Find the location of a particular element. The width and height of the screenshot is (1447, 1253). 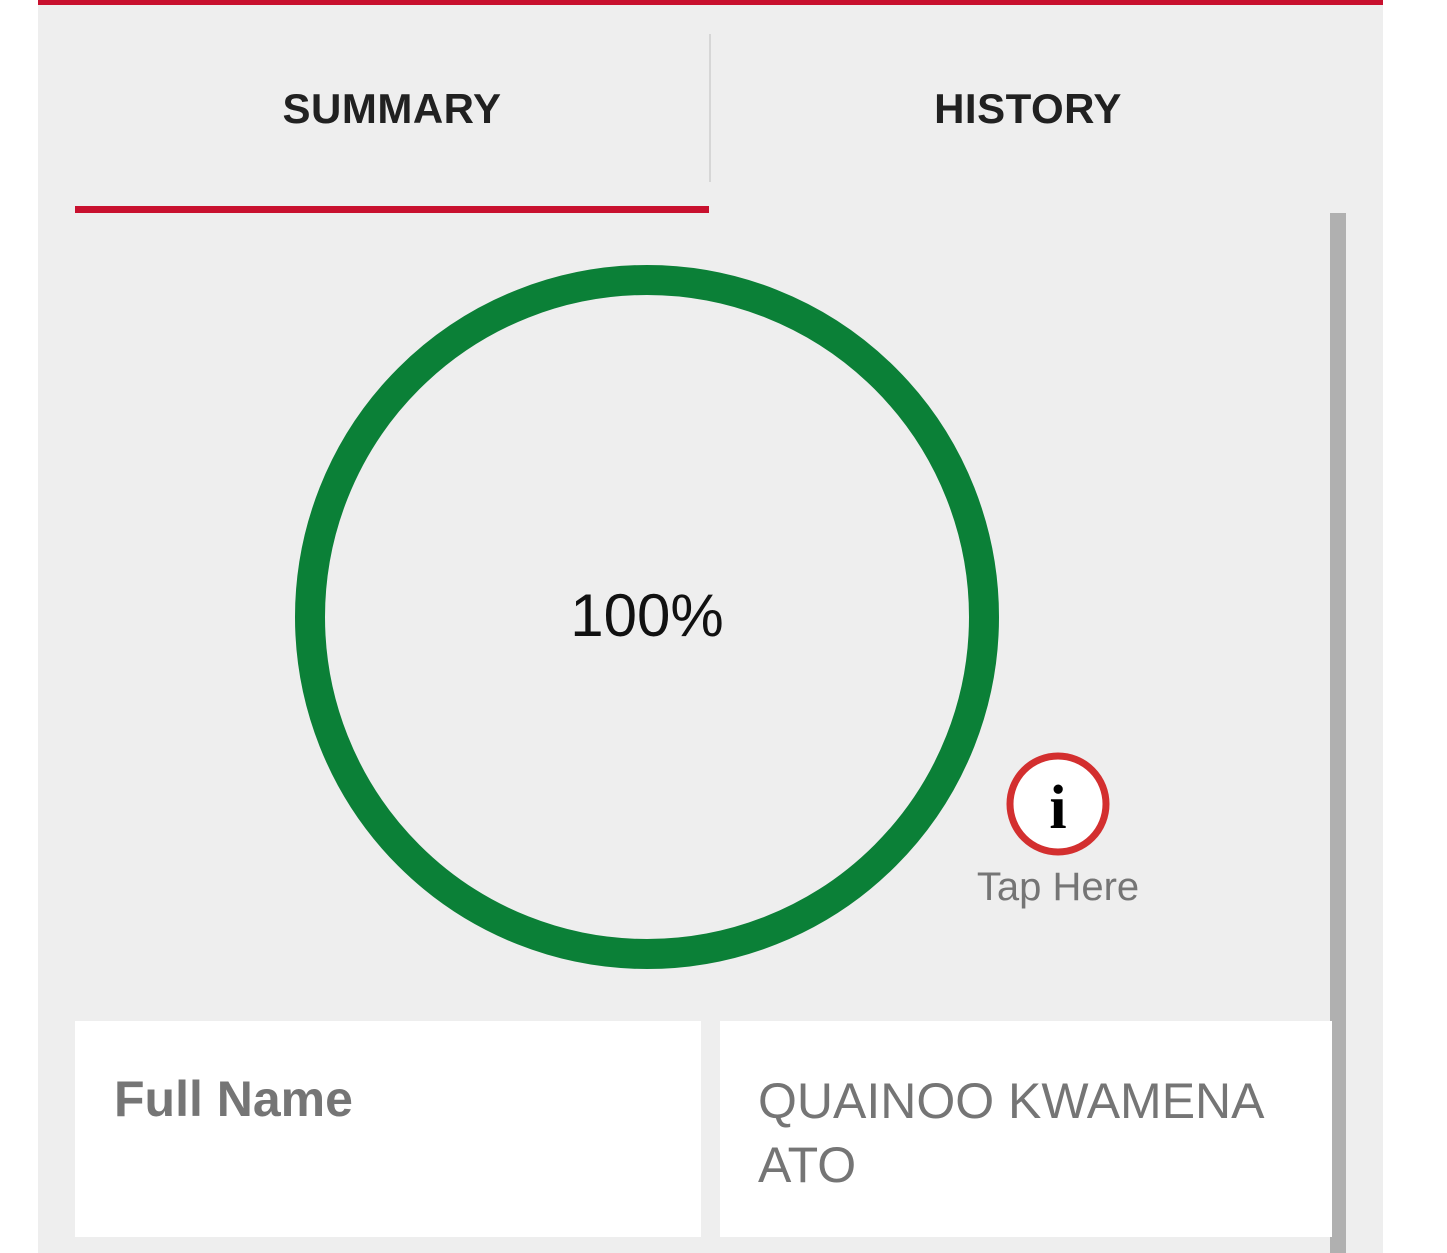

tab-summary-label: SUMMARY is located at coordinates (392, 108).